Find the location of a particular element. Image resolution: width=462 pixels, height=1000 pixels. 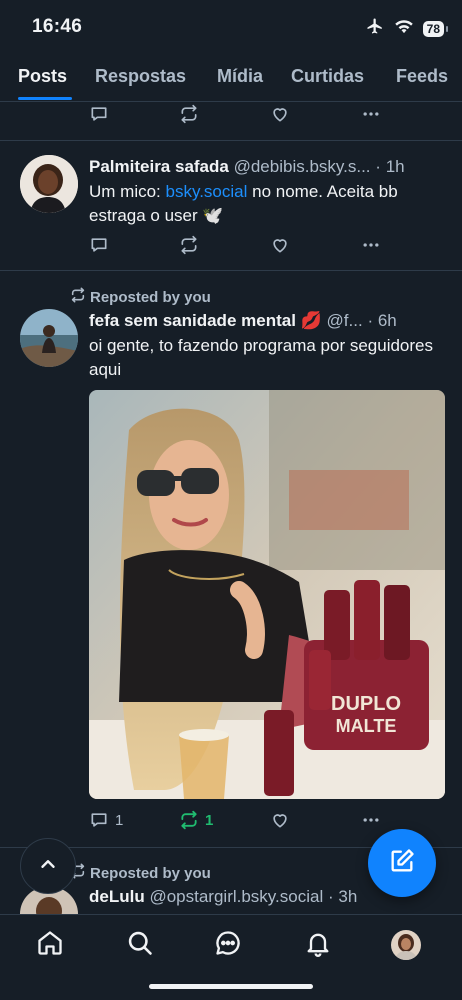

repost-button: 1 is located at coordinates (196, 820).